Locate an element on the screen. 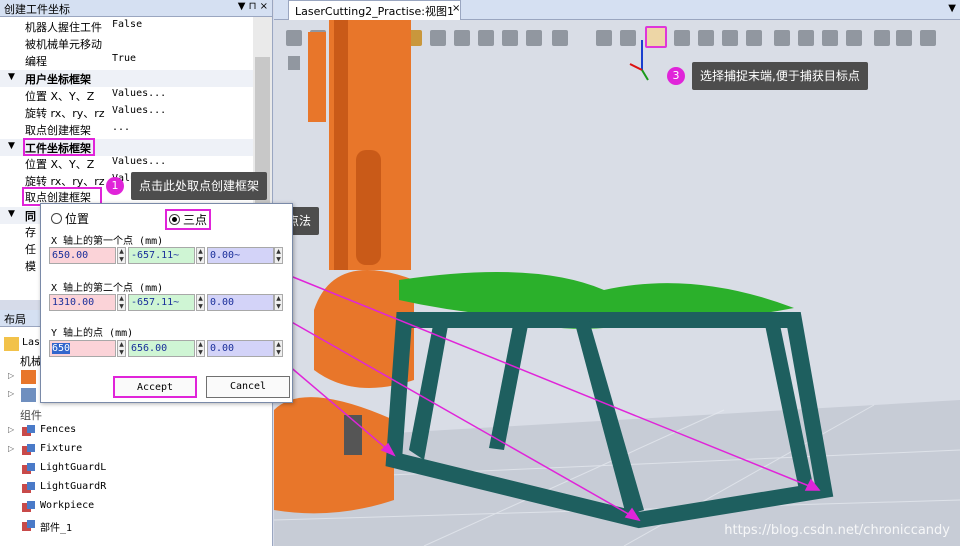 The width and height of the screenshot is (960, 546). prop-key: 取点创建框架 is located at coordinates (58, 130).